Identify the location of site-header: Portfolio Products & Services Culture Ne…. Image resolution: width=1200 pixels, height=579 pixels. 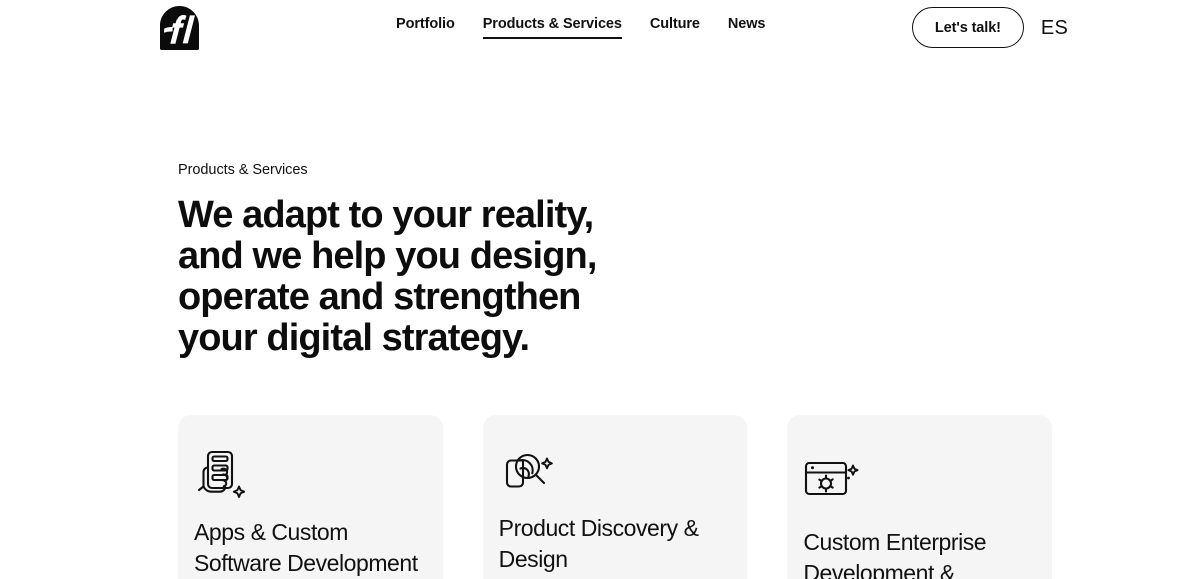
(600, 27).